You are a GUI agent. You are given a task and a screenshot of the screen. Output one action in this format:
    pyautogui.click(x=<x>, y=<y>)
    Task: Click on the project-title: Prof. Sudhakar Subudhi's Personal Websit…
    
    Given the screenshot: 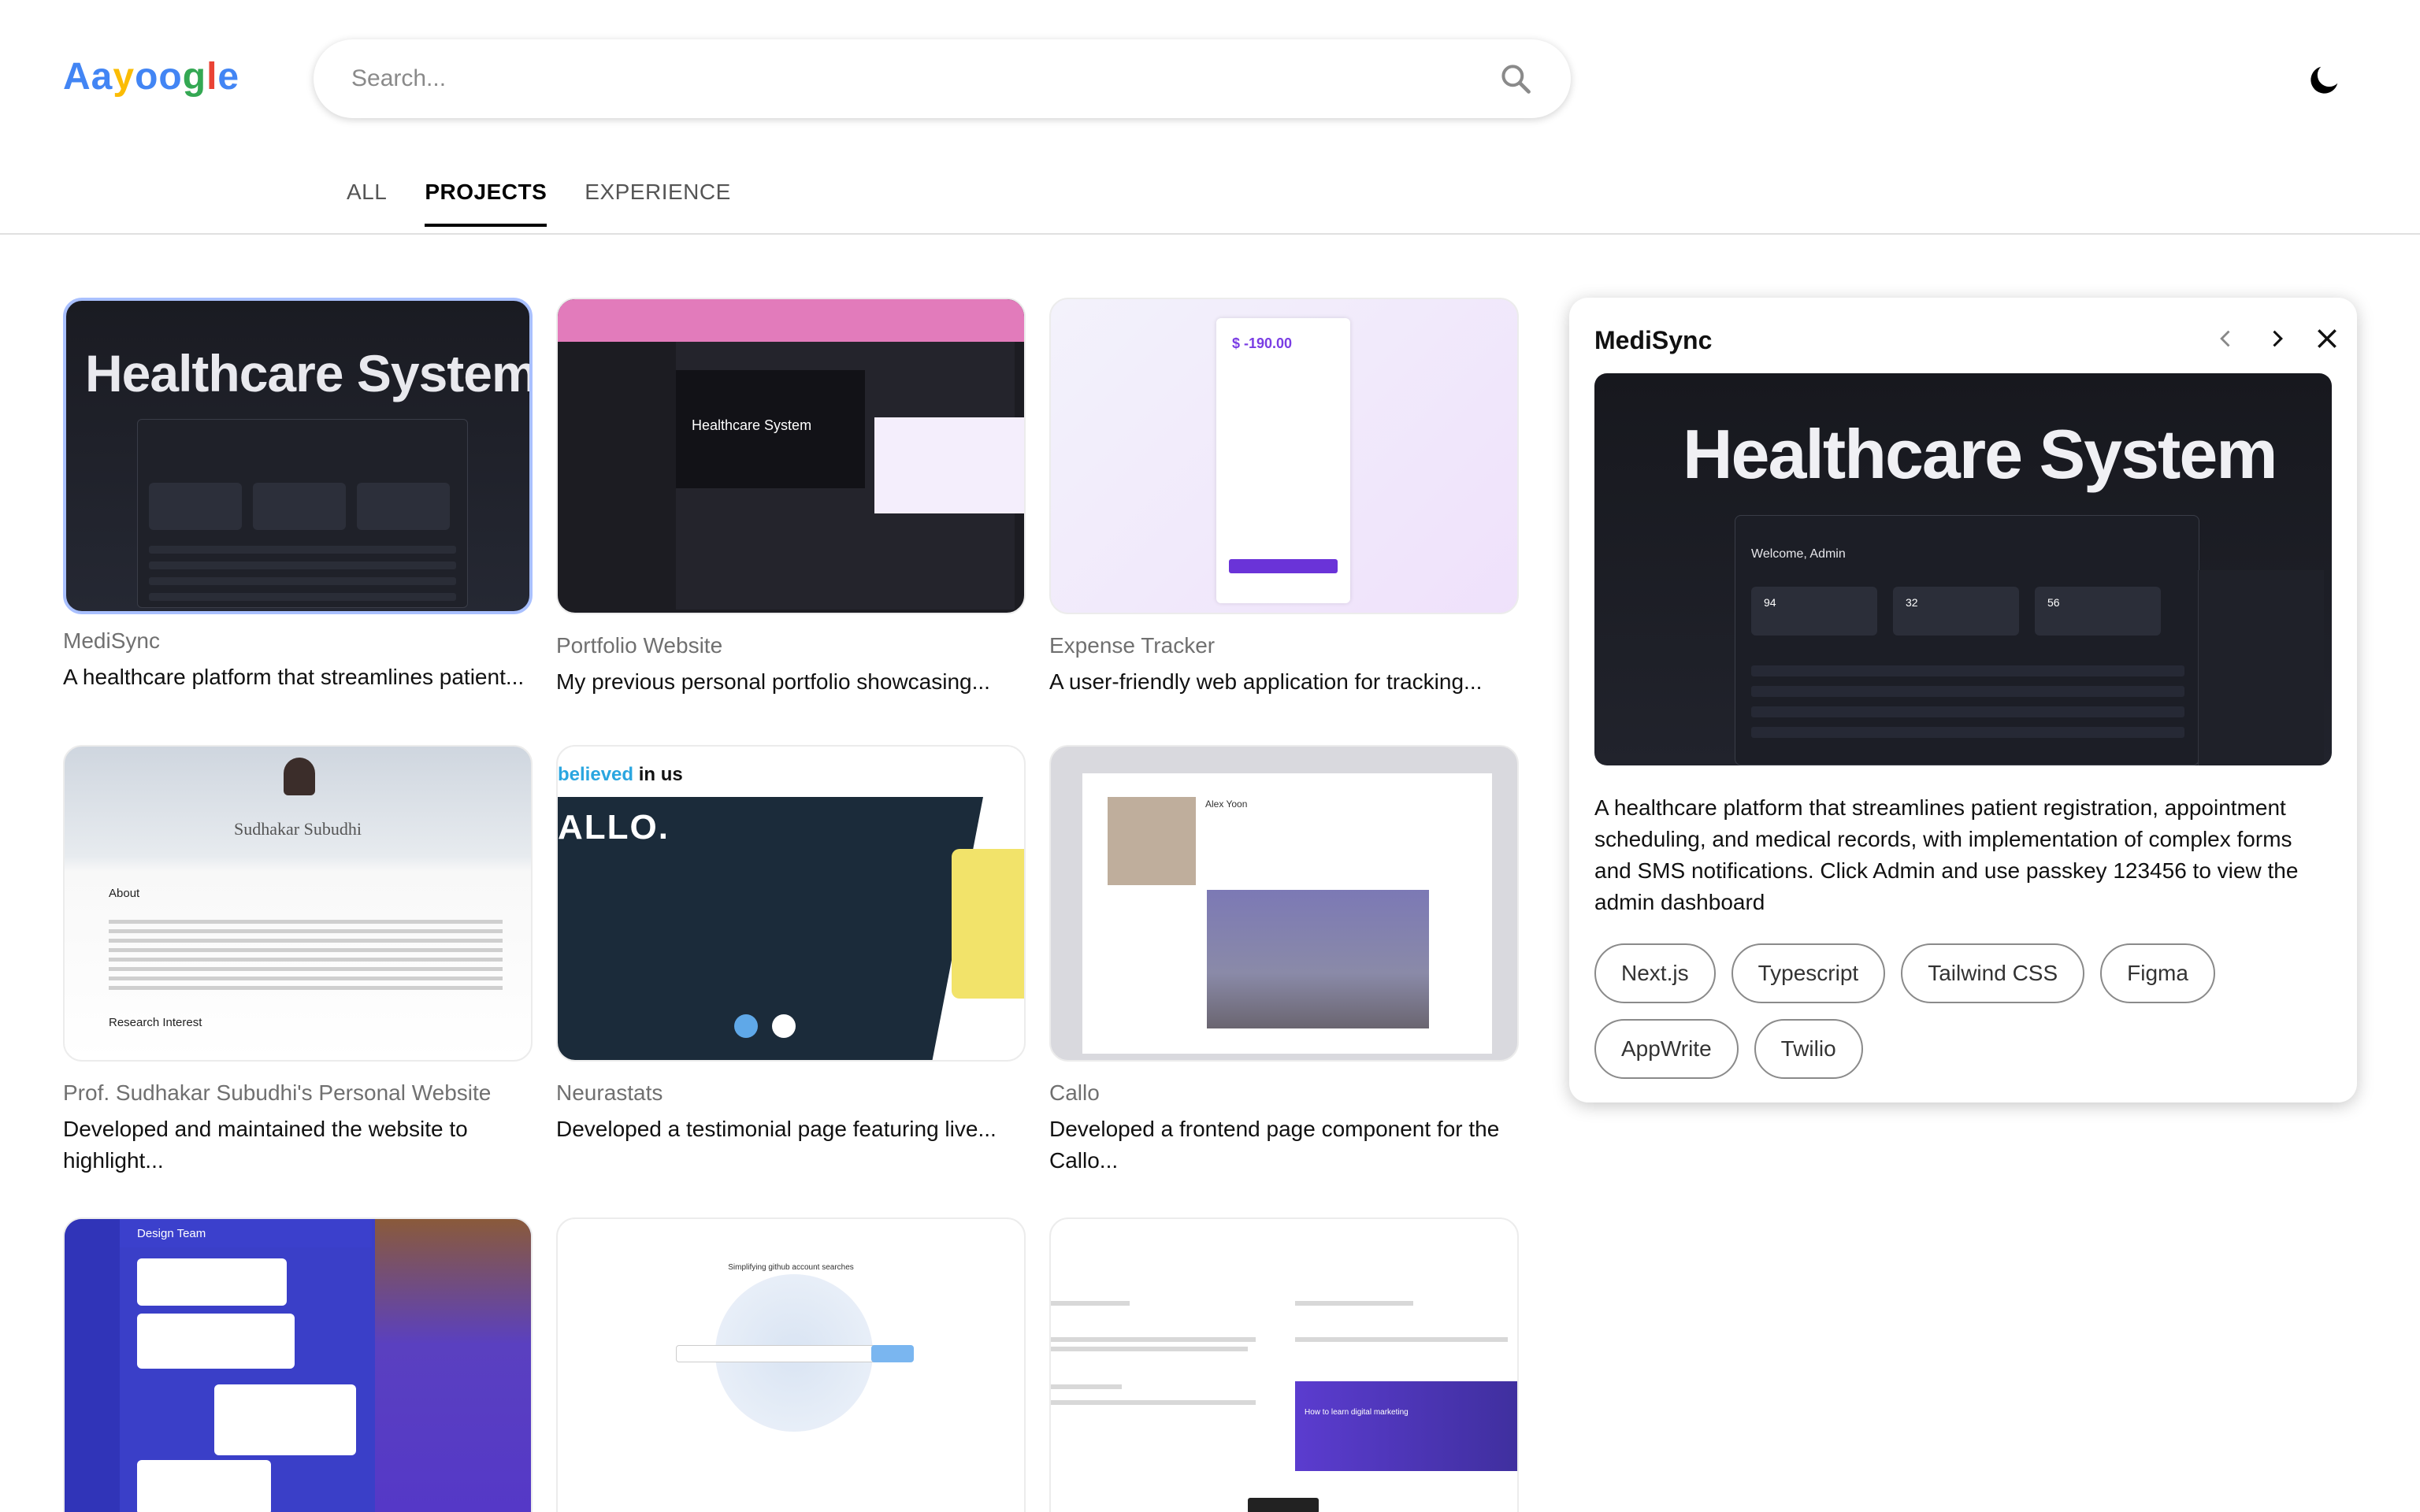 What is the action you would take?
    pyautogui.click(x=277, y=1092)
    